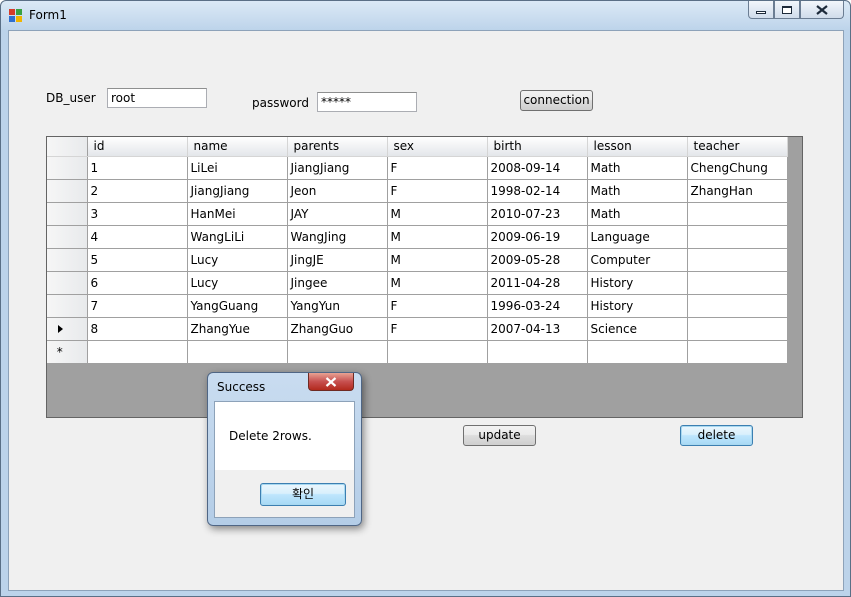 Image resolution: width=851 pixels, height=597 pixels. What do you see at coordinates (337, 147) in the screenshot?
I see `column-header-parents: parents` at bounding box center [337, 147].